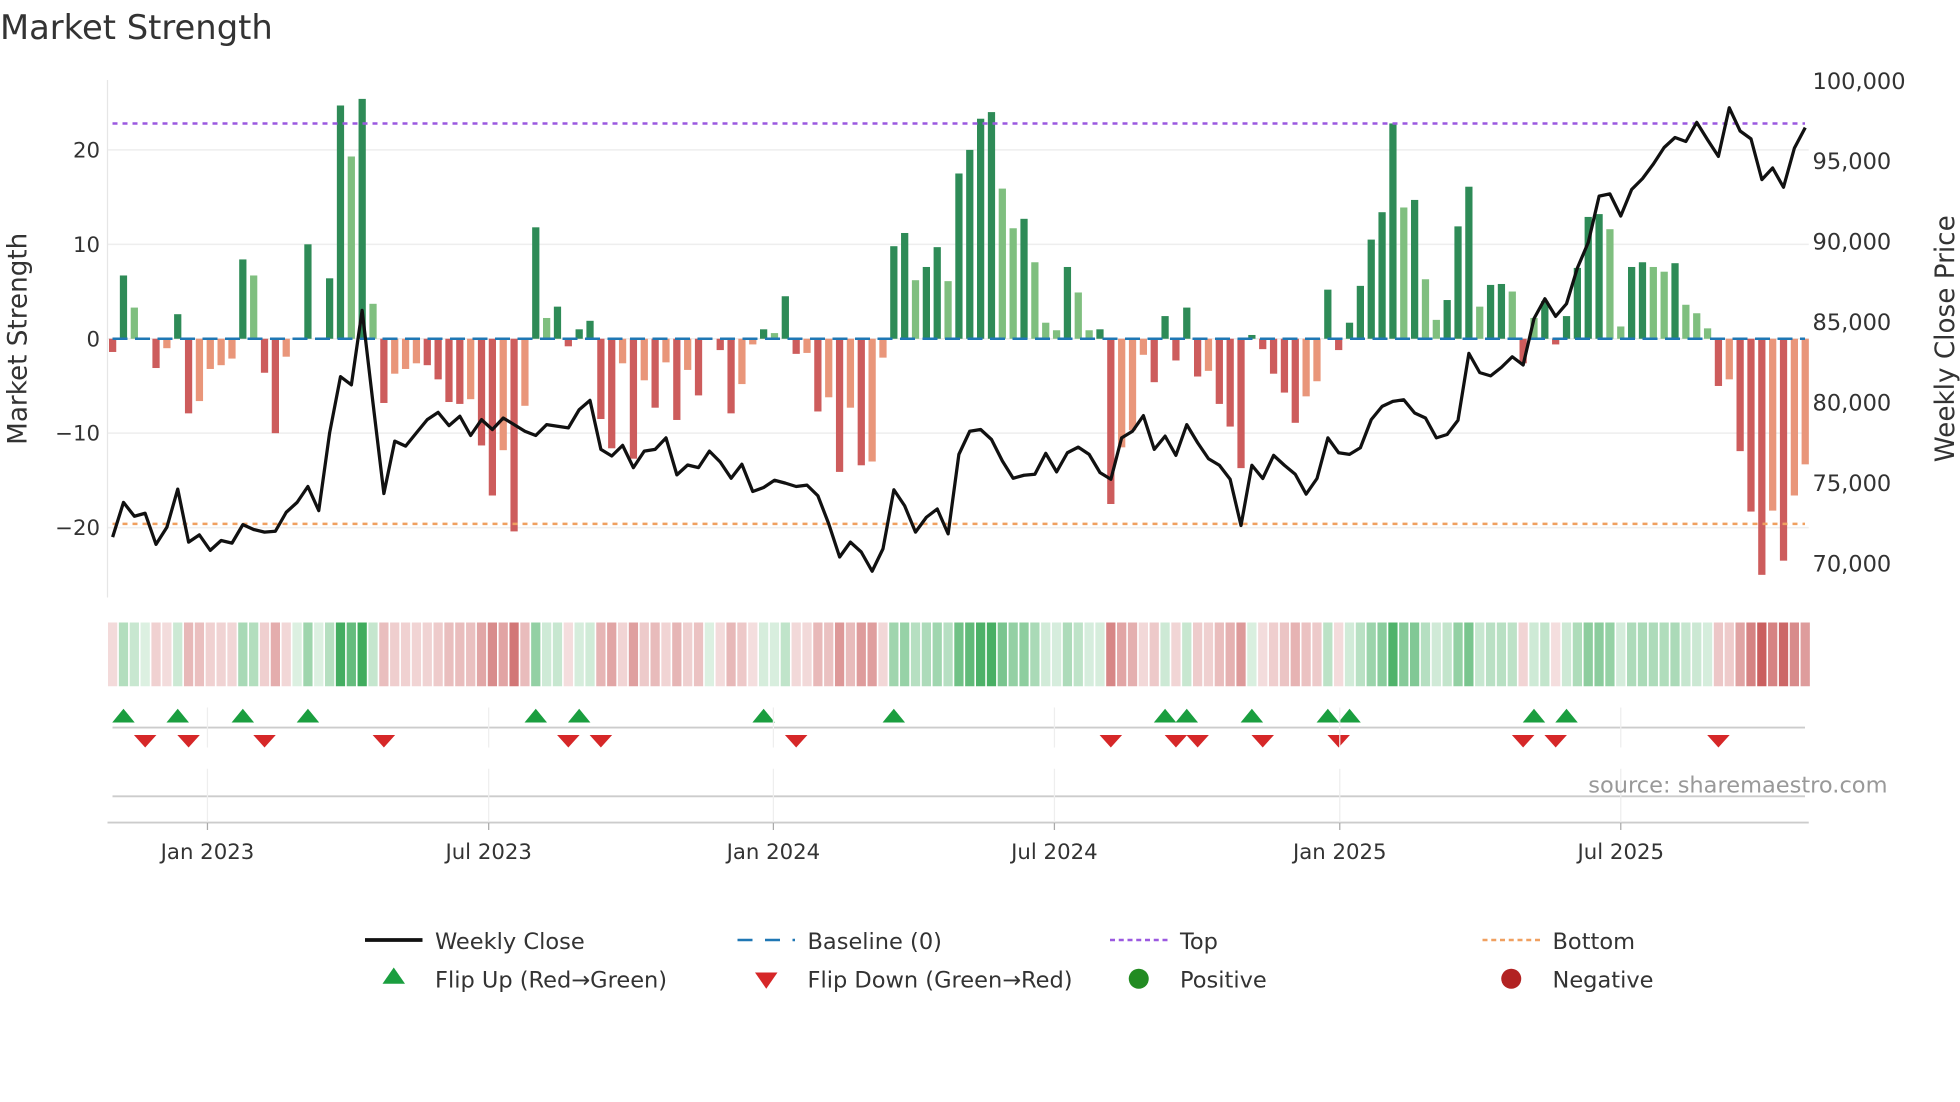 The image size is (1960, 1102). Describe the element at coordinates (1945, 338) in the screenshot. I see `y2-axis-label: Weekly Close Price` at that location.